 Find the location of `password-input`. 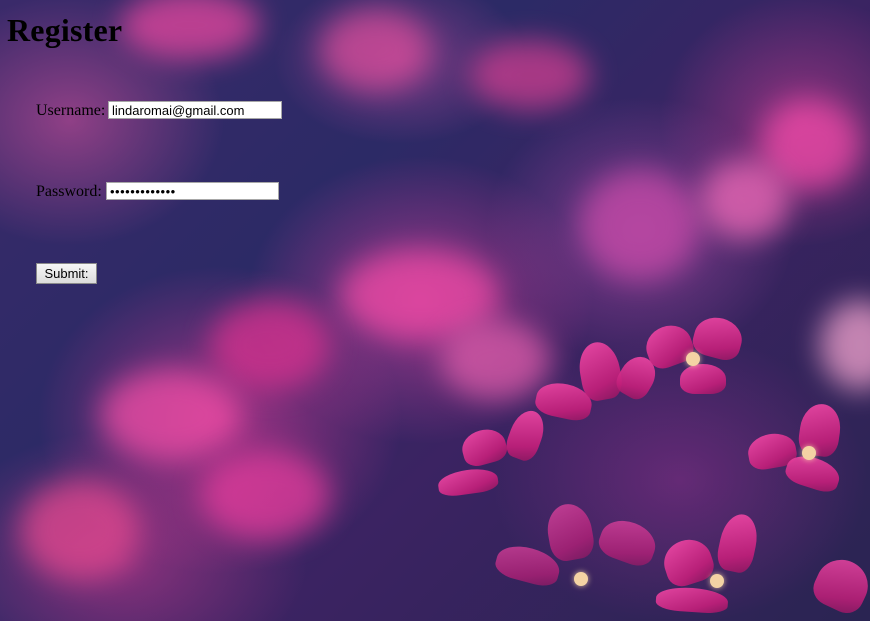

password-input is located at coordinates (192, 191).